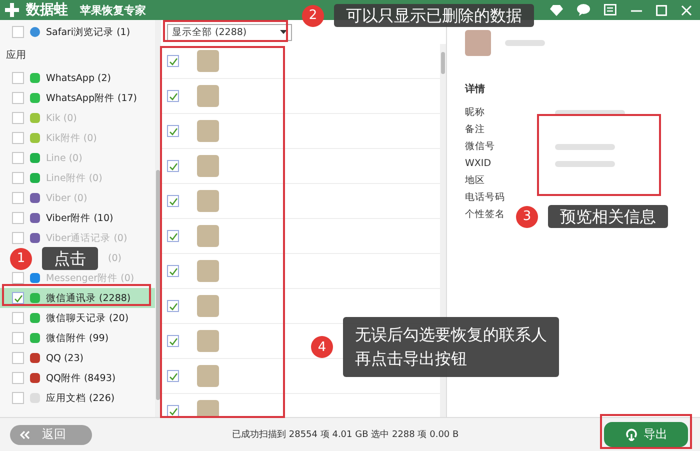  I want to click on sidebar-item: WhatsApp (2), so click(77, 78).